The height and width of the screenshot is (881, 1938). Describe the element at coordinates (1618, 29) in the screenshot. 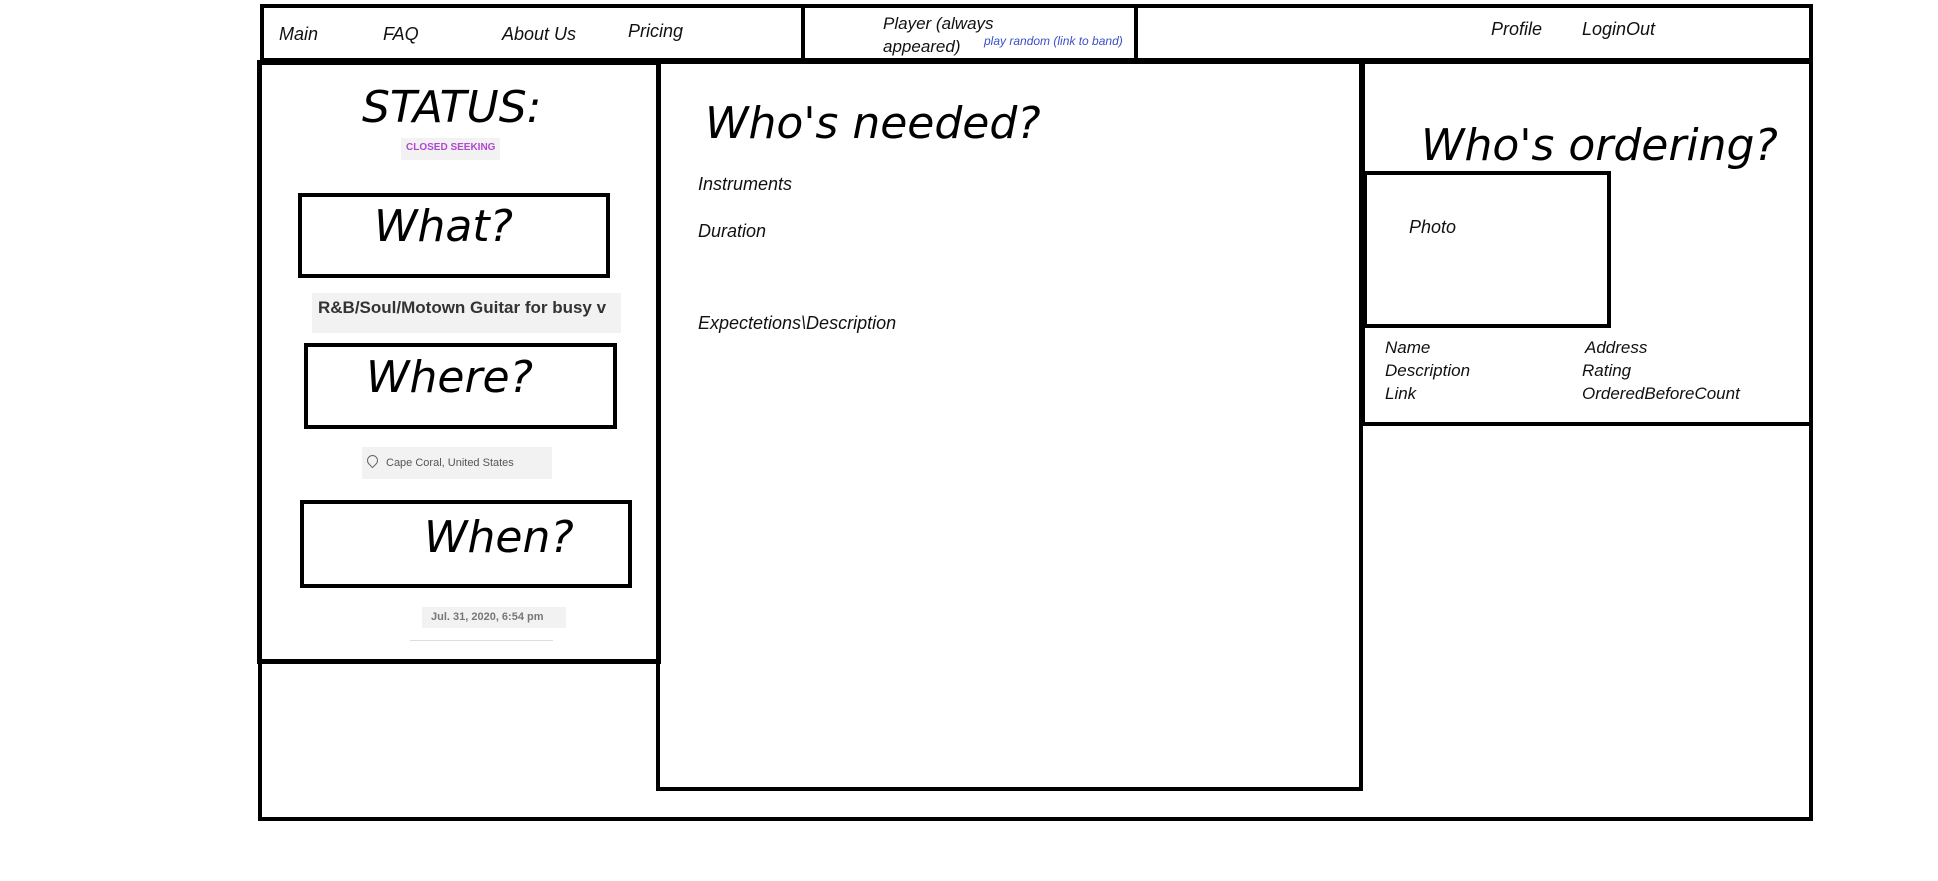

I see `nav-login-link: LoginOut` at that location.